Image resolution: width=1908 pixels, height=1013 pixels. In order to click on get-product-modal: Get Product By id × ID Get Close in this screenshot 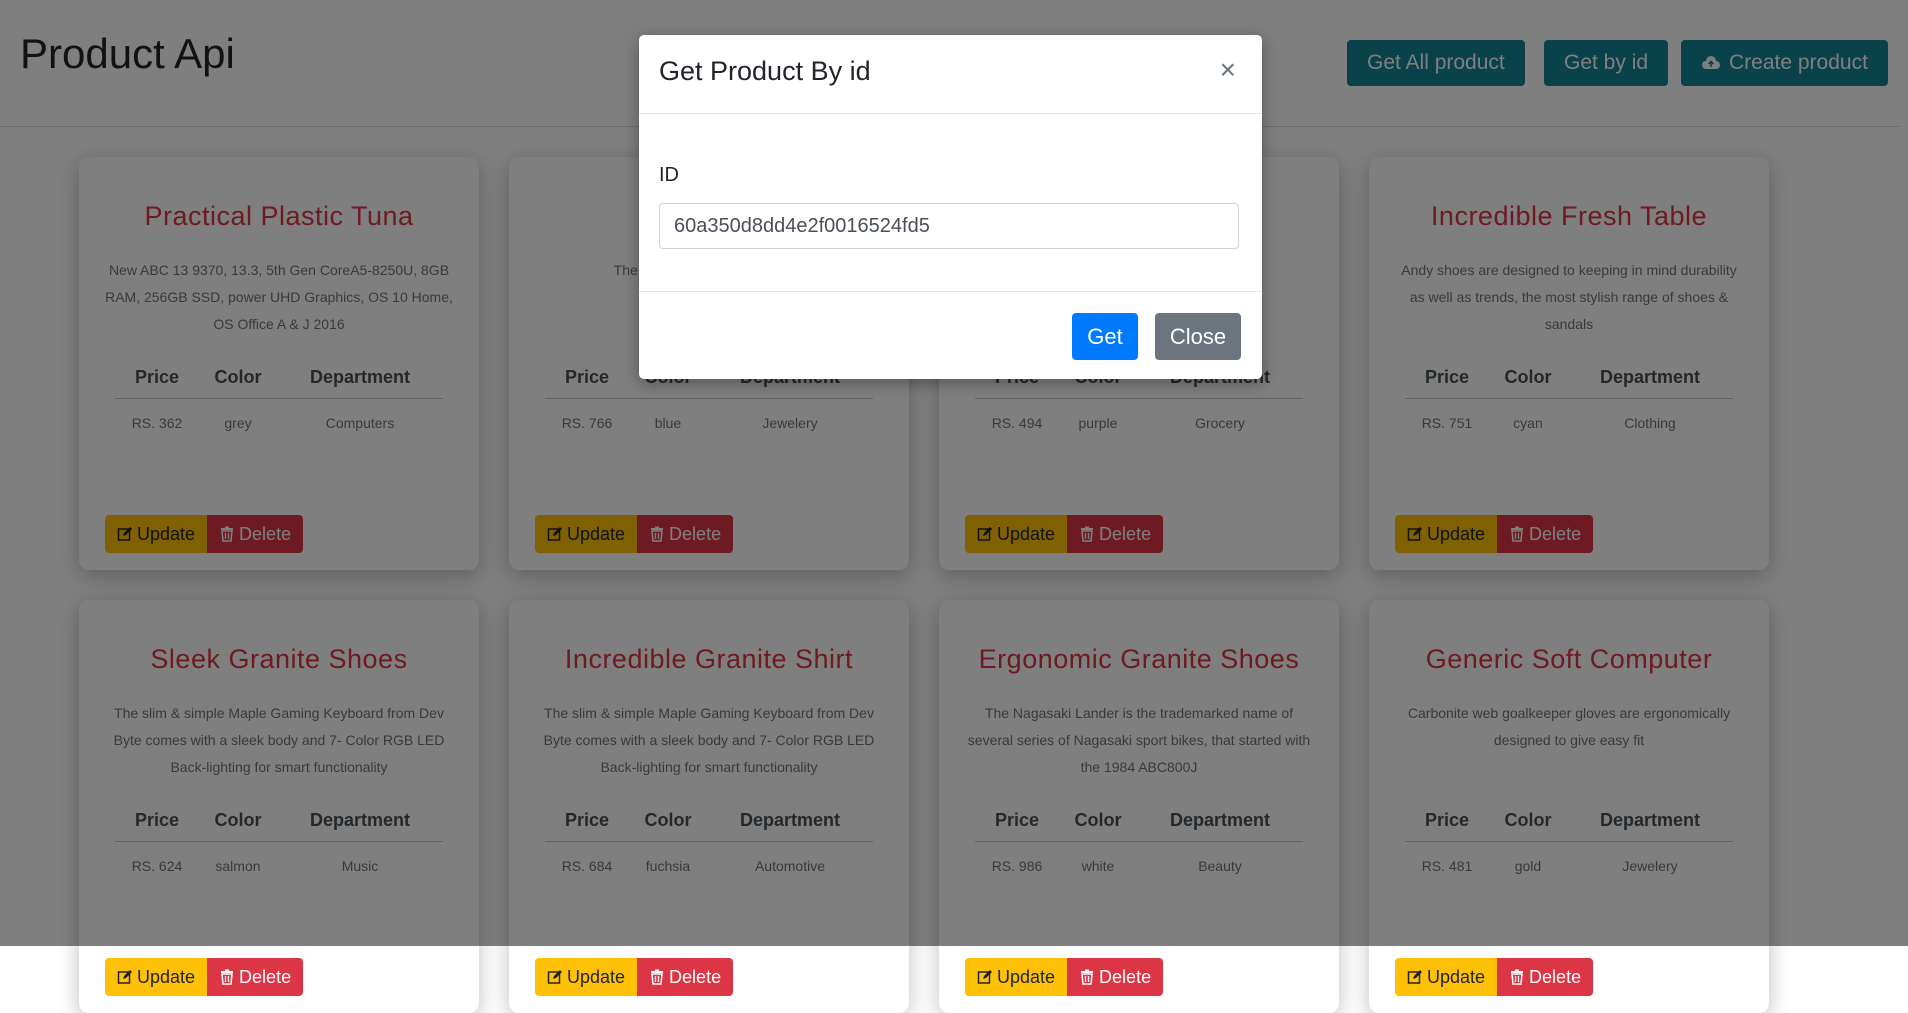, I will do `click(950, 207)`.